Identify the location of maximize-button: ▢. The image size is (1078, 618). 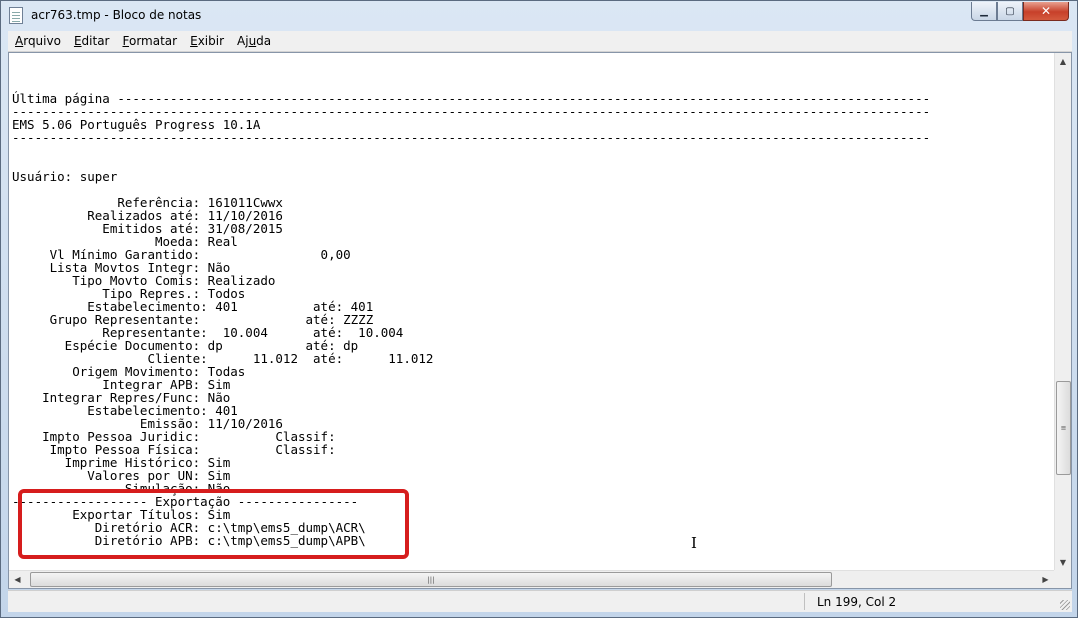
(1010, 11).